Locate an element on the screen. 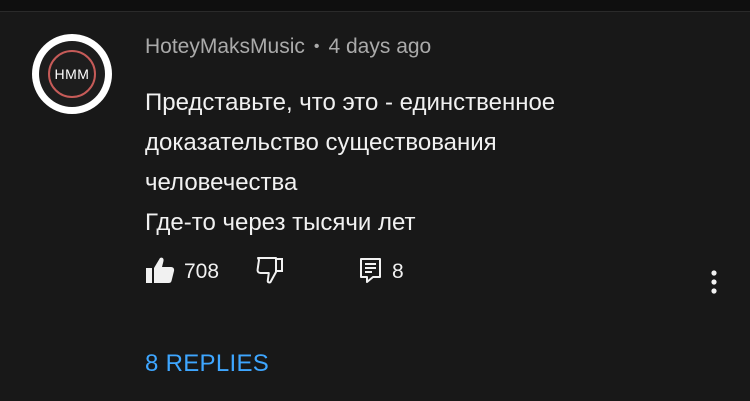 The image size is (750, 401). comment-line: Где-то через тысячи лет is located at coordinates (280, 222).